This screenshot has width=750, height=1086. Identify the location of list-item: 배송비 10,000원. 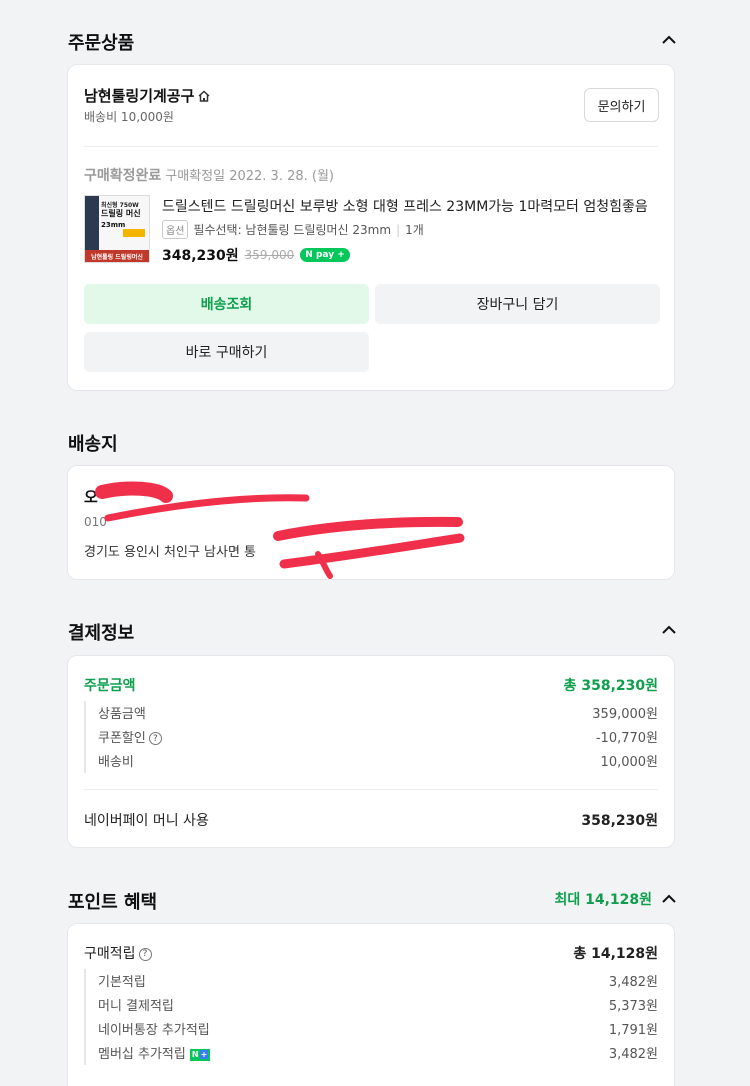
(378, 762).